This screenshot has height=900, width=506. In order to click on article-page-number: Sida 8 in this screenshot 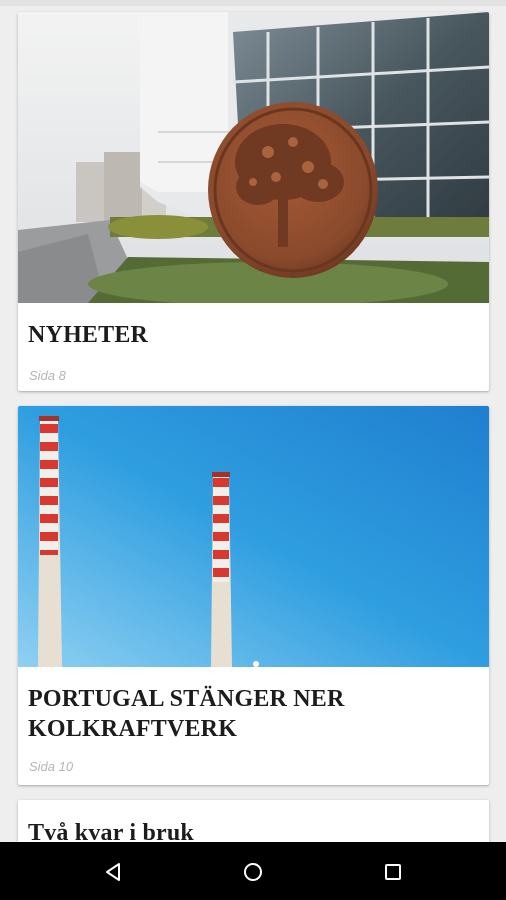, I will do `click(47, 375)`.